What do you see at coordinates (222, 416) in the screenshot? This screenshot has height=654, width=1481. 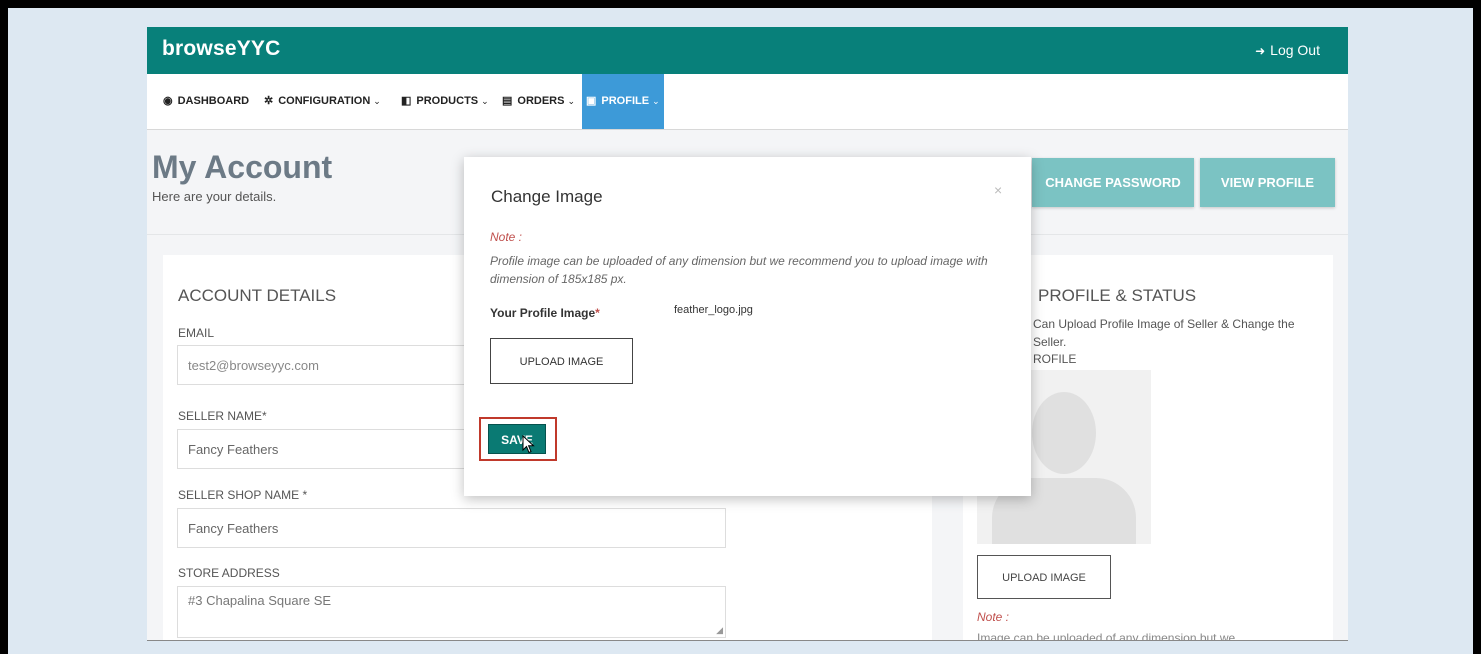 I see `seller-name-label: SELLER NAME*` at bounding box center [222, 416].